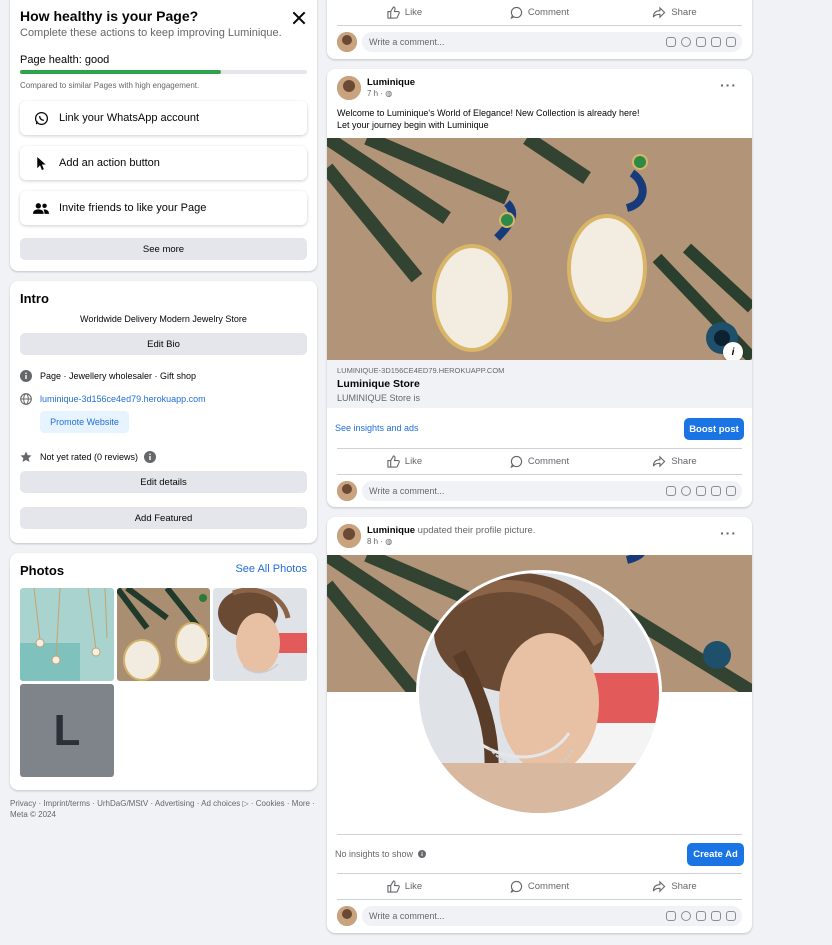 The width and height of the screenshot is (832, 945). Describe the element at coordinates (41, 208) in the screenshot. I see `people-icon` at that location.